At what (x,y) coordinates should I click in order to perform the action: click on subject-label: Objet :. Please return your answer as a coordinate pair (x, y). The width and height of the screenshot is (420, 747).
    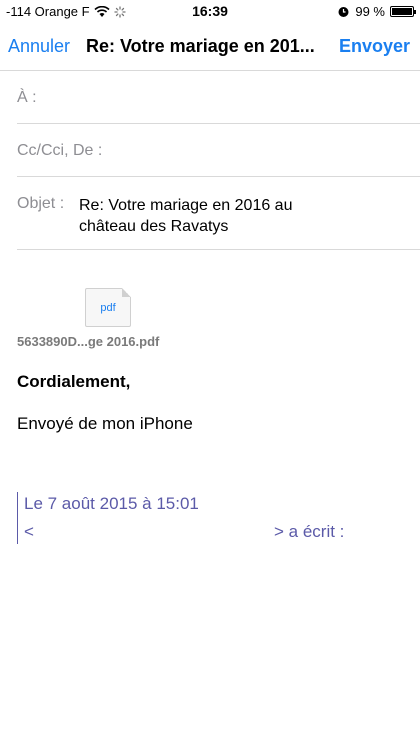
    Looking at the image, I should click on (41, 203).